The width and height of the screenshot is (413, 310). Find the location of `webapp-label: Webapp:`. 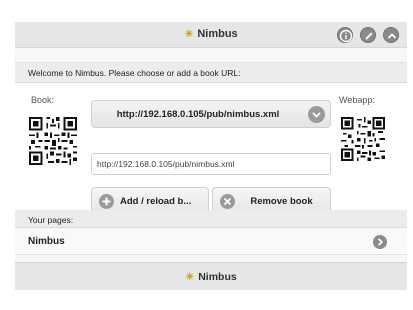

webapp-label: Webapp: is located at coordinates (357, 100).